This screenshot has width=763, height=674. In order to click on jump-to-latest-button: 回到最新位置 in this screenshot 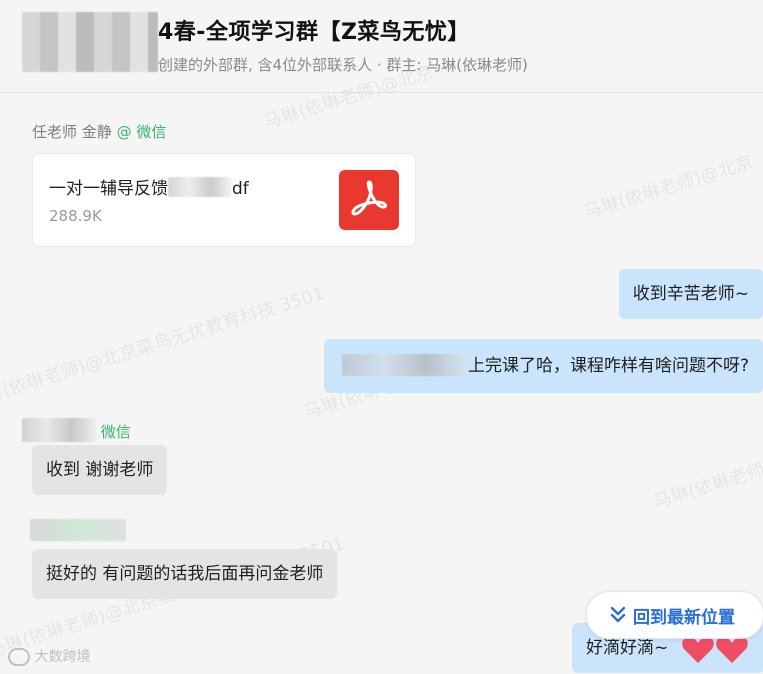, I will do `click(674, 615)`.